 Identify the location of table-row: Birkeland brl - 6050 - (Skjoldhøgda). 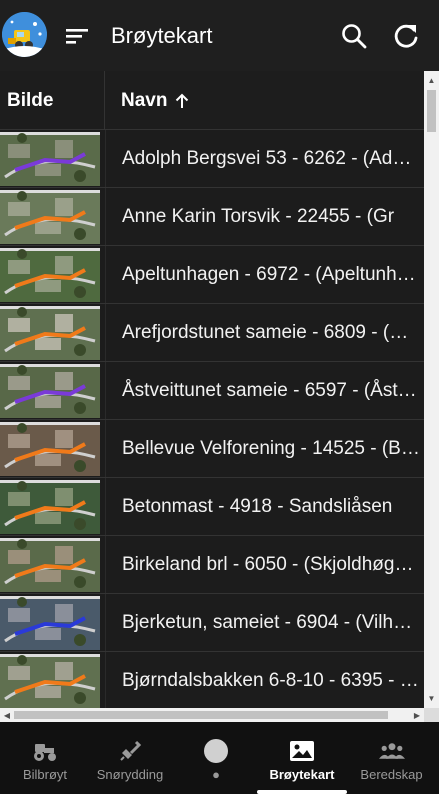
(212, 565).